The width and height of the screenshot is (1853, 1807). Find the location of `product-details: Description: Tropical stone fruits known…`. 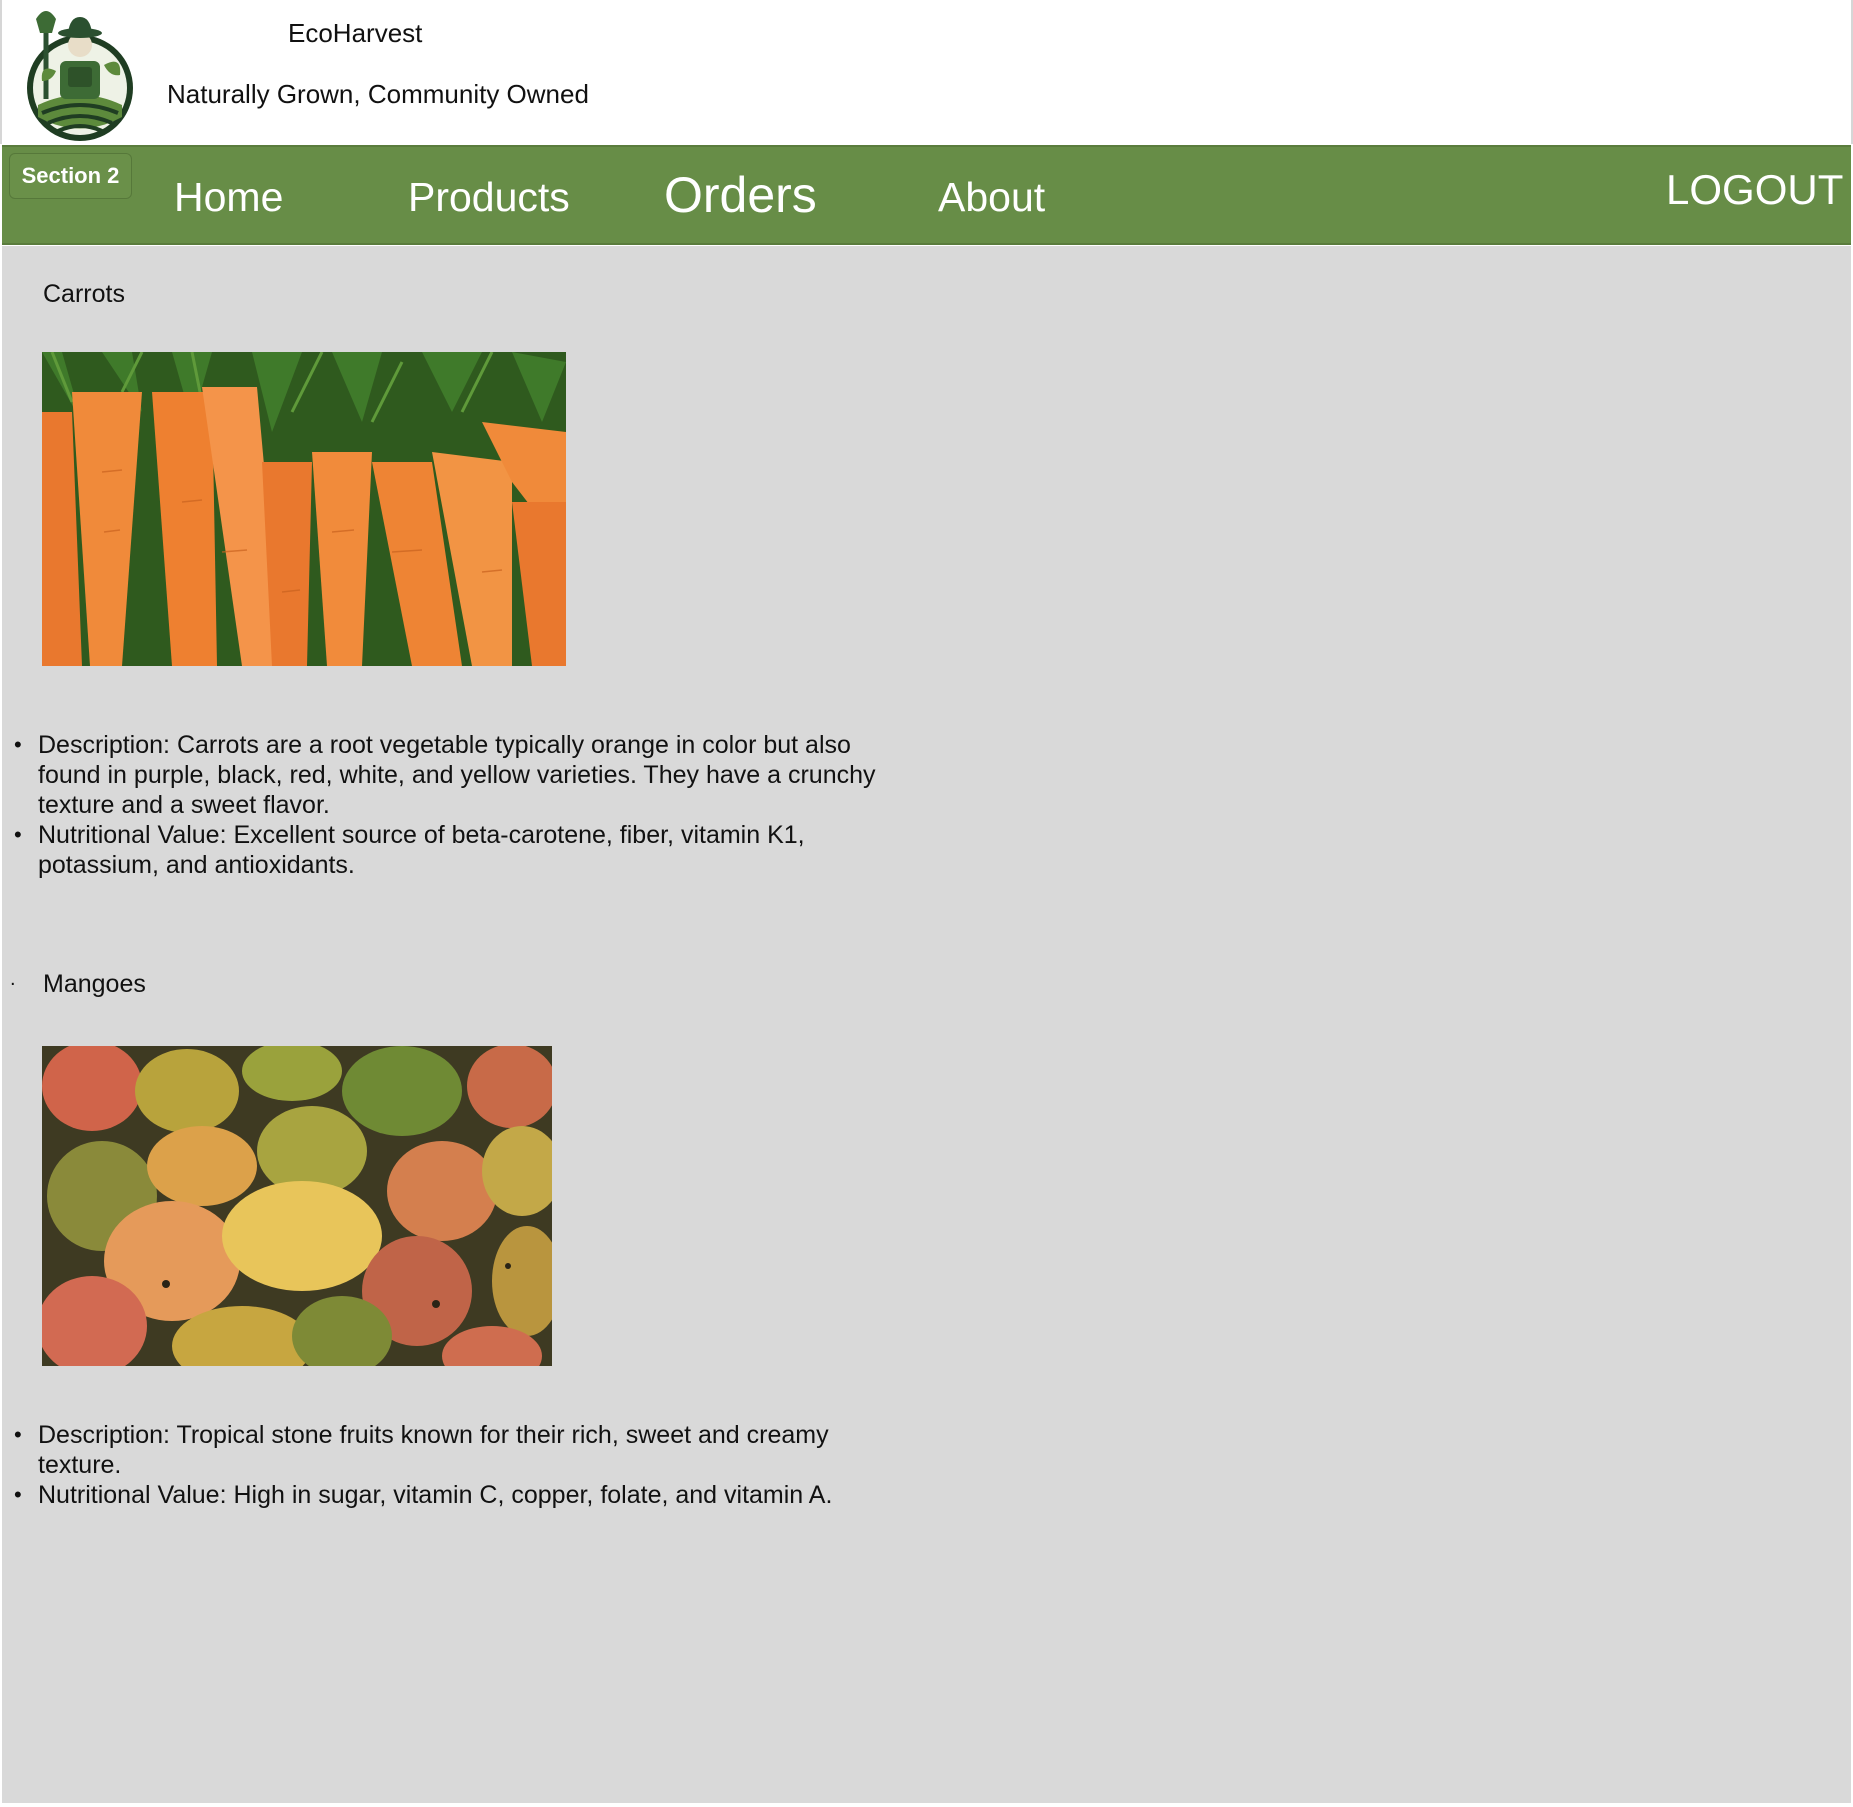

product-details: Description: Tropical stone fruits known… is located at coordinates (461, 1465).